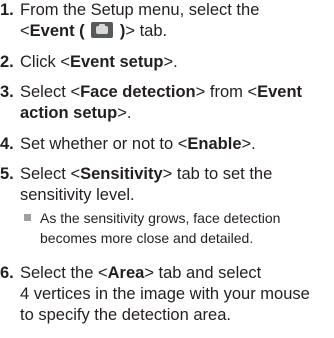 The height and width of the screenshot is (338, 334). What do you see at coordinates (147, 238) in the screenshot?
I see `note-line: becomes more close and detailed.` at bounding box center [147, 238].